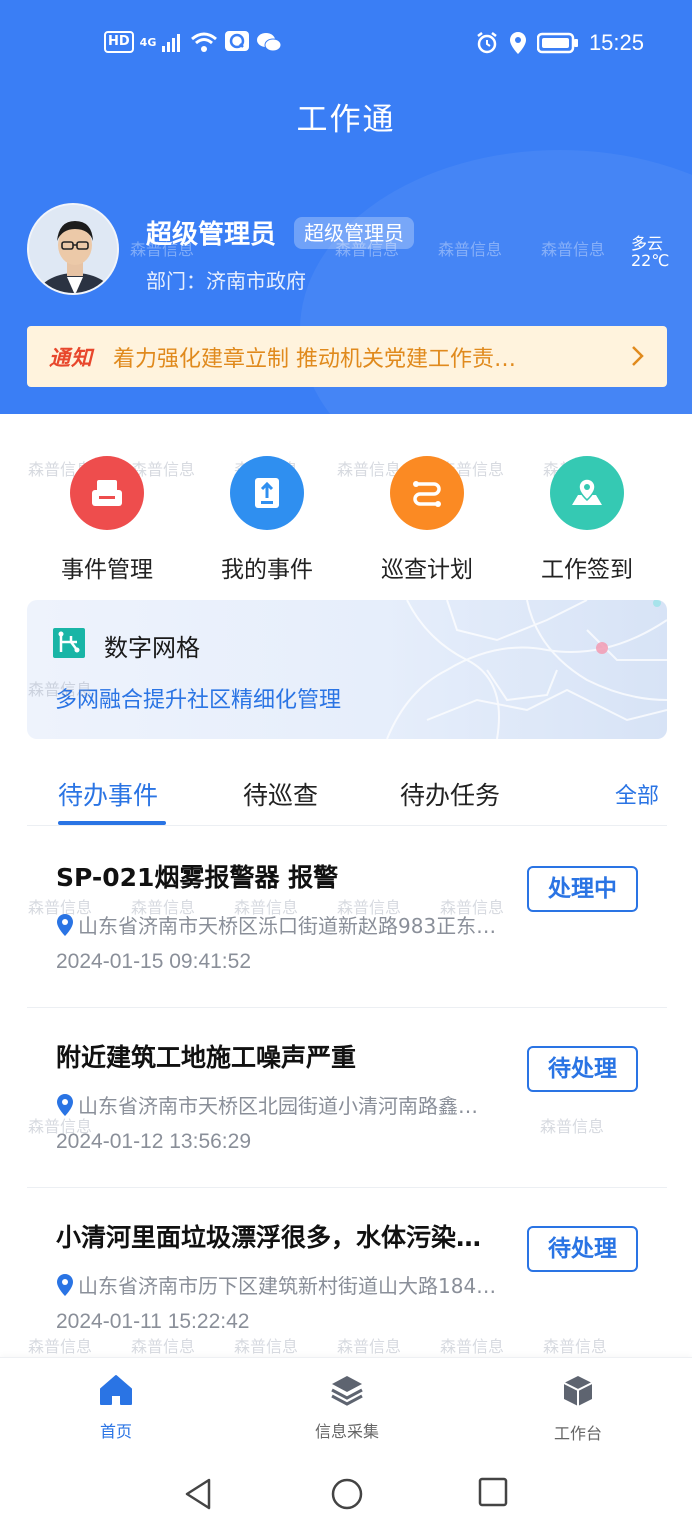 Image resolution: width=692 pixels, height=1535 pixels. What do you see at coordinates (578, 1391) in the screenshot?
I see `cube-icon` at bounding box center [578, 1391].